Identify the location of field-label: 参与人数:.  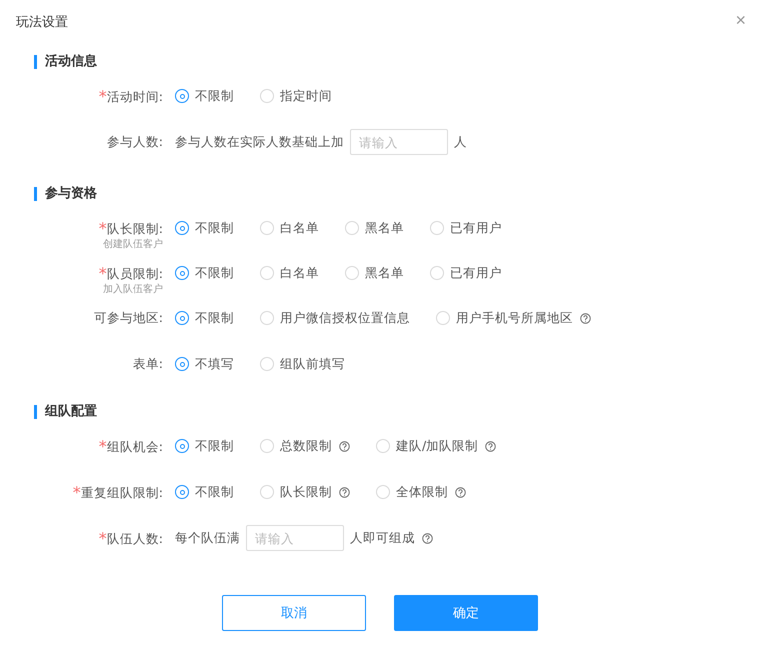
(134, 142).